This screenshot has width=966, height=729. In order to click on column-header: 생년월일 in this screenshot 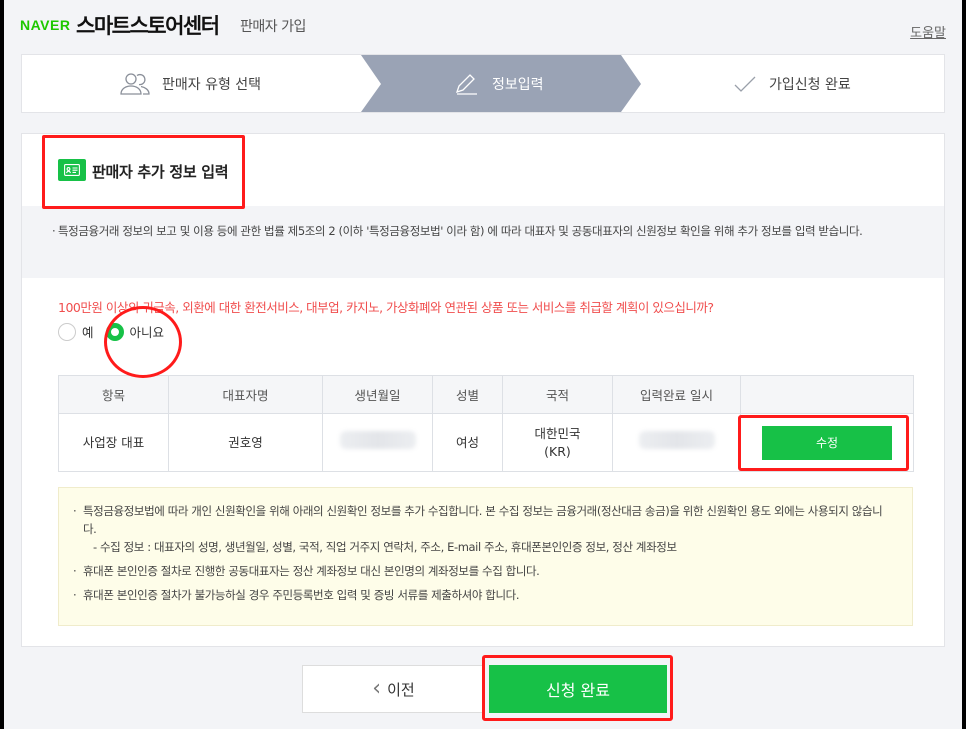, I will do `click(377, 394)`.